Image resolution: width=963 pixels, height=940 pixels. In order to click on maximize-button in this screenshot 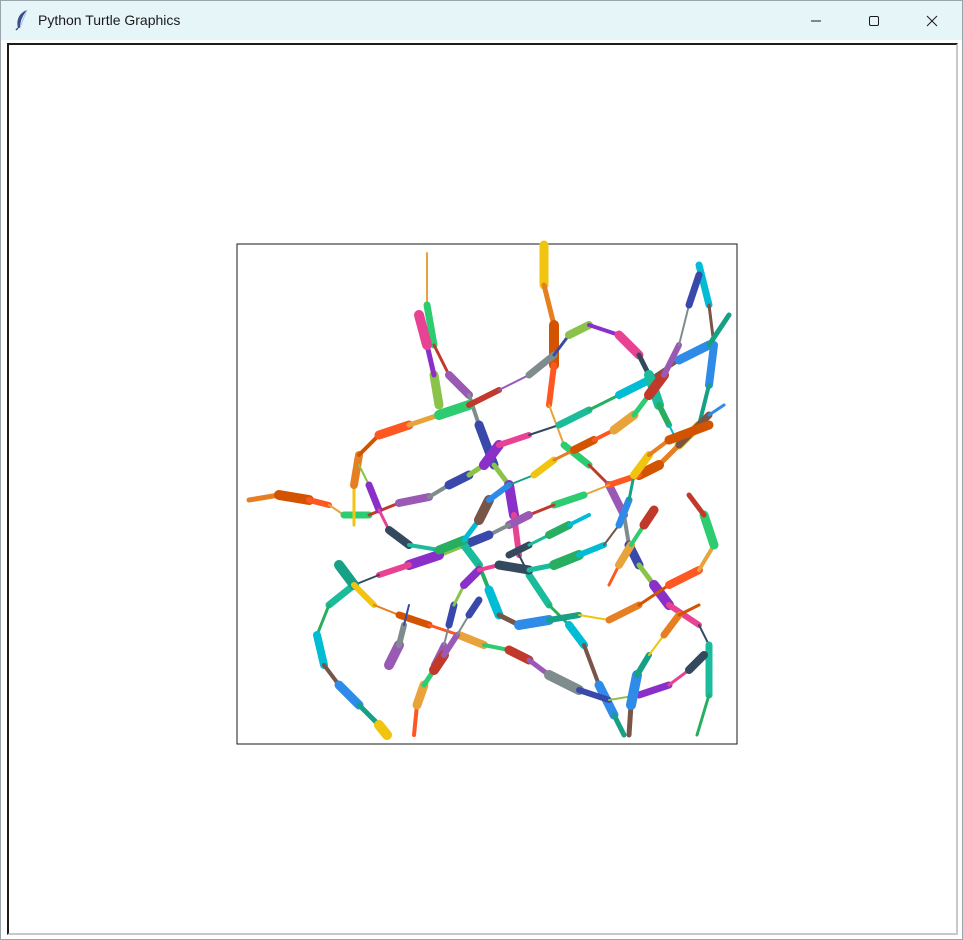, I will do `click(874, 20)`.